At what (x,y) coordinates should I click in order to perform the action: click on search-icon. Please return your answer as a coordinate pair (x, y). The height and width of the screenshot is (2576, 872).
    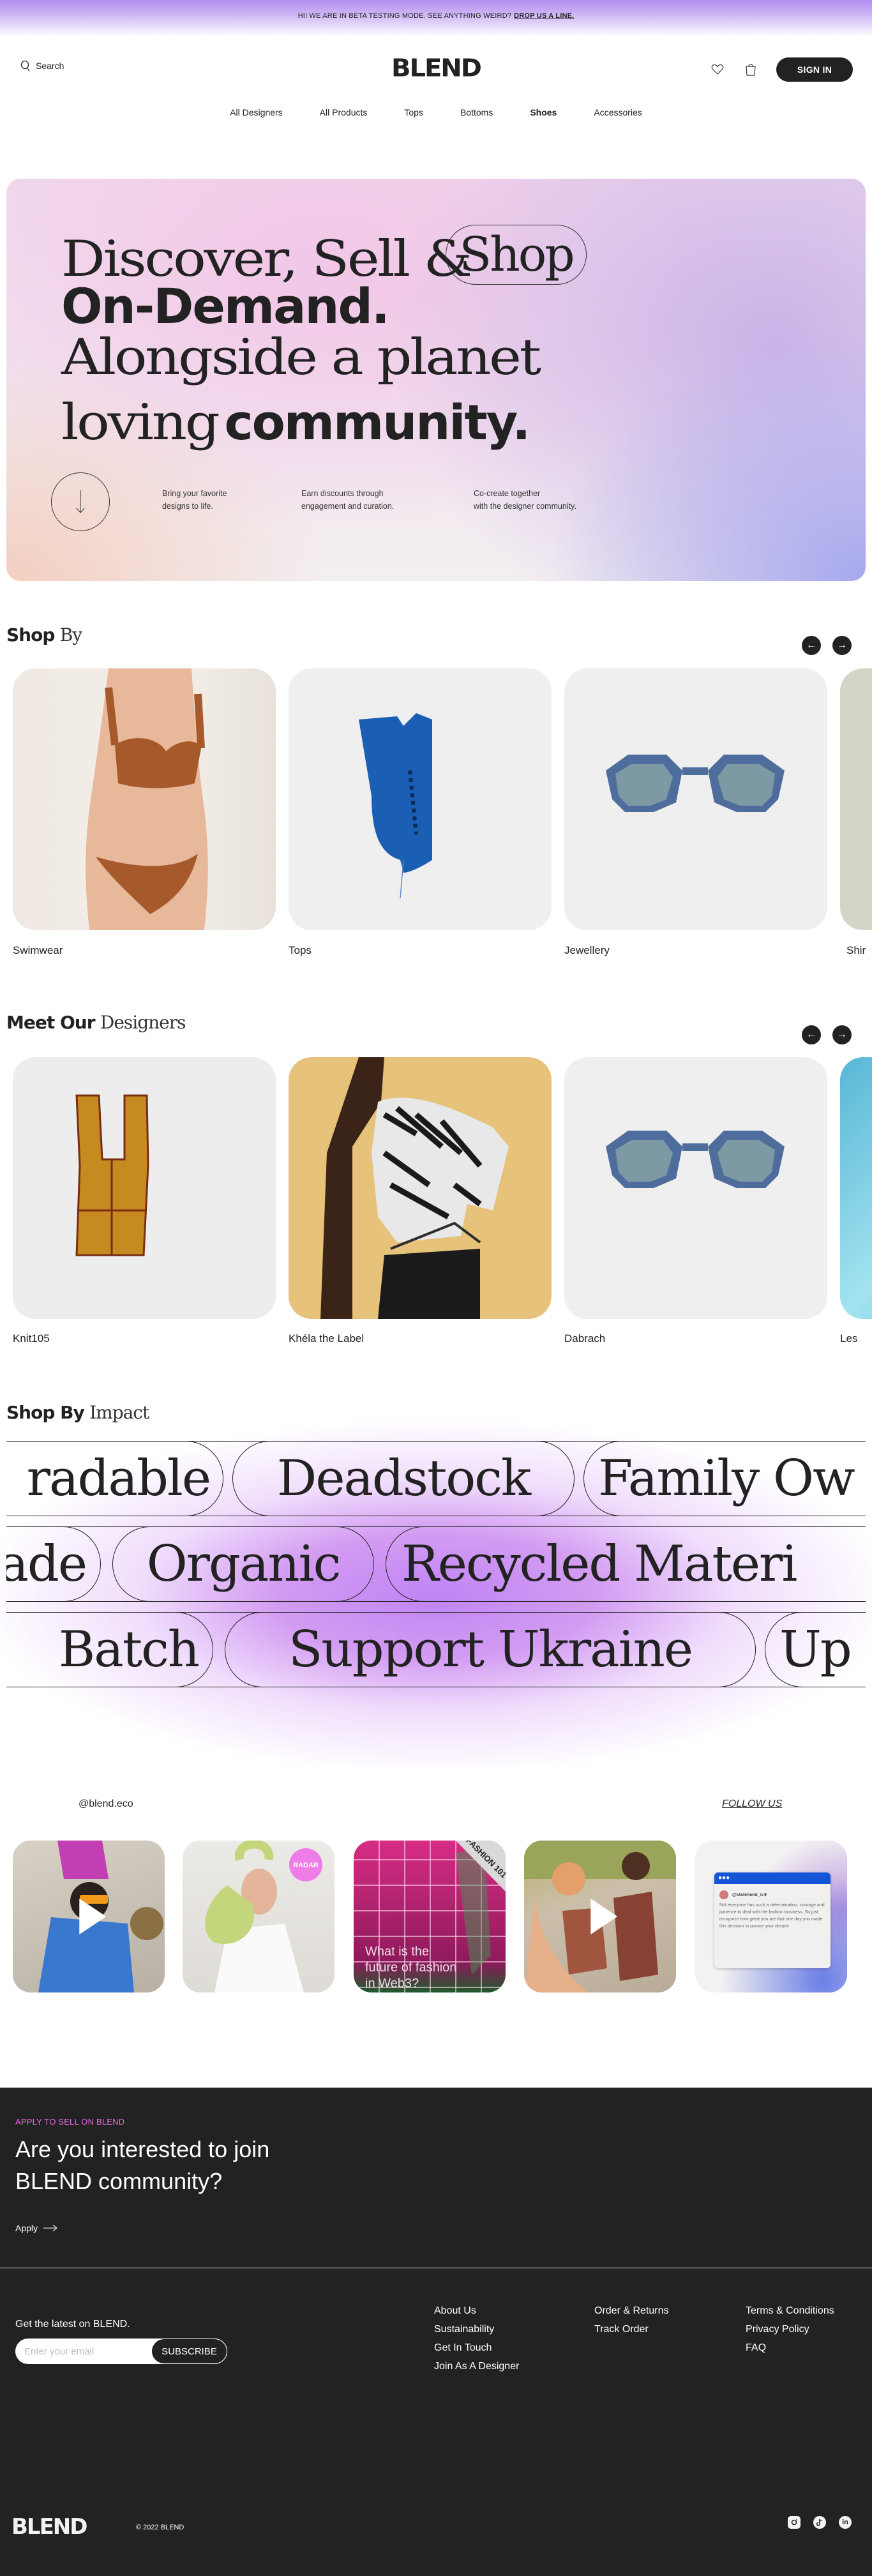
    Looking at the image, I should click on (25, 66).